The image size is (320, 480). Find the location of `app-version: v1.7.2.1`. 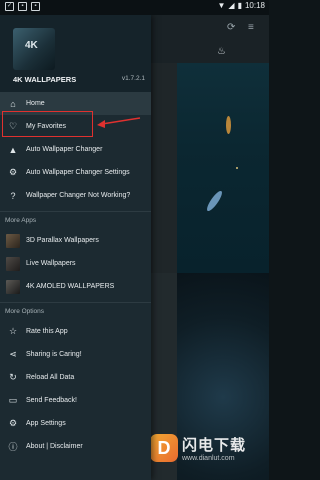

app-version: v1.7.2.1 is located at coordinates (133, 78).